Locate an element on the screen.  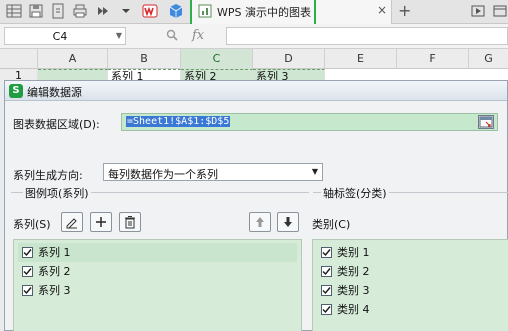
export-icon is located at coordinates (58, 11).